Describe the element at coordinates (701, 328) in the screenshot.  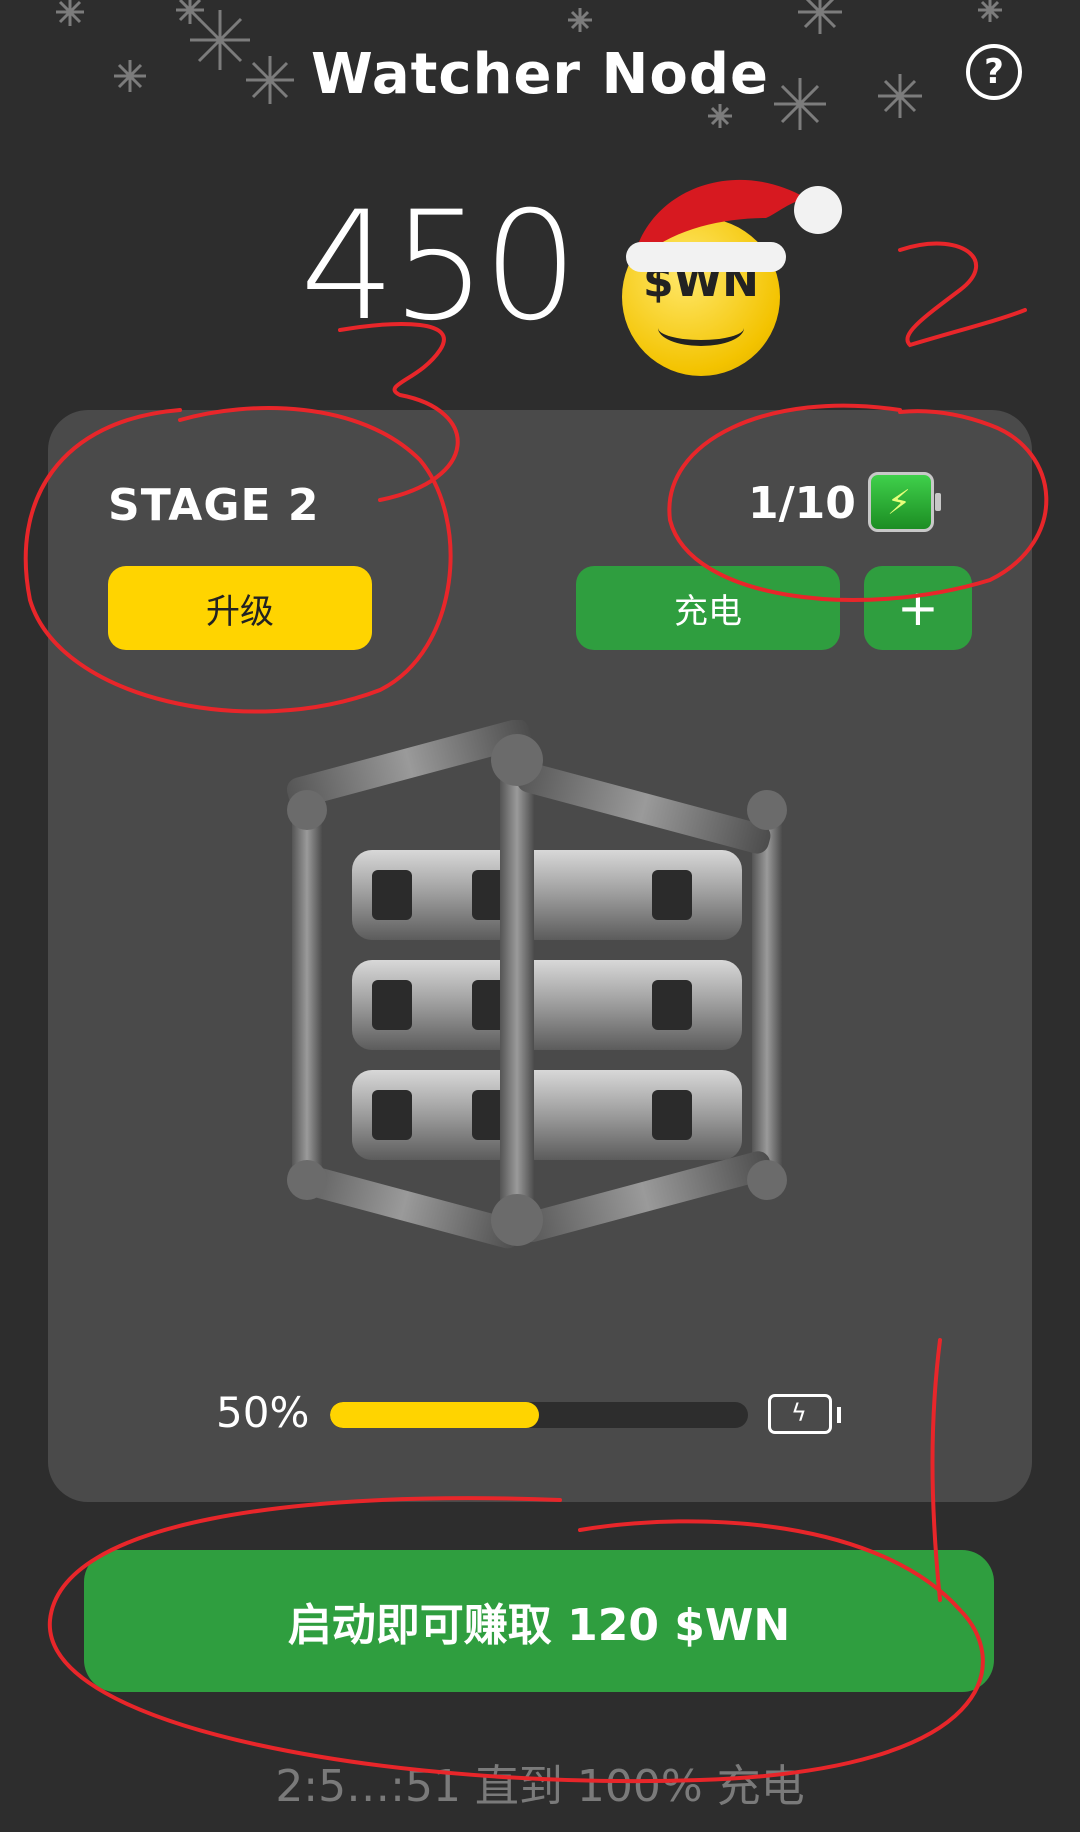
I see `token-smile` at that location.